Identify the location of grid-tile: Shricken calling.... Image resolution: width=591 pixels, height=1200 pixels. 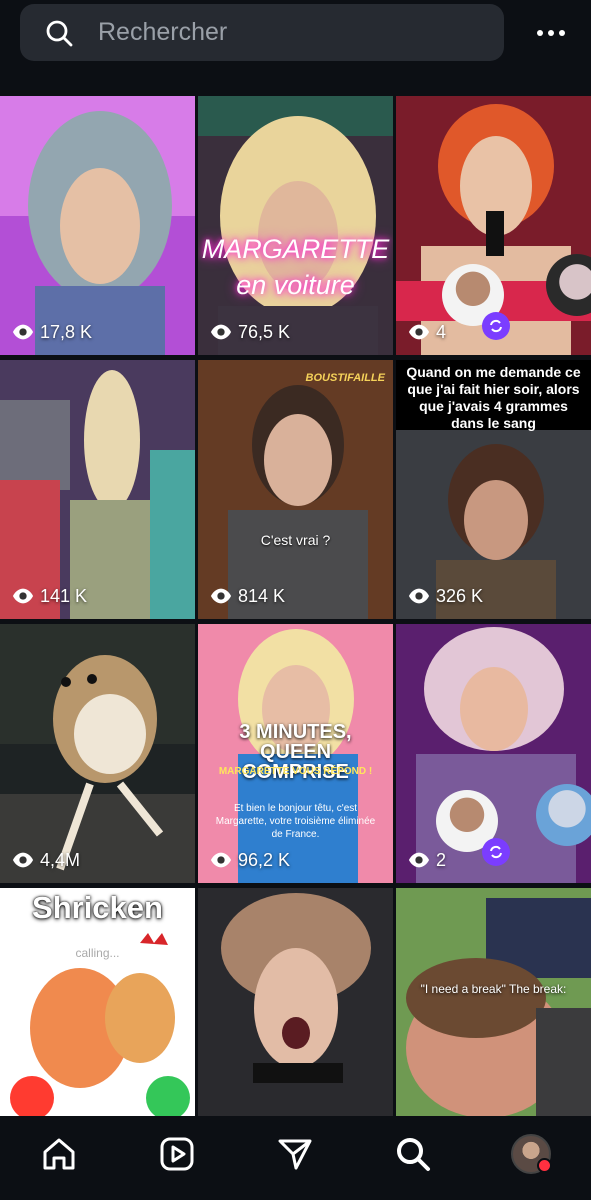
(97, 1002).